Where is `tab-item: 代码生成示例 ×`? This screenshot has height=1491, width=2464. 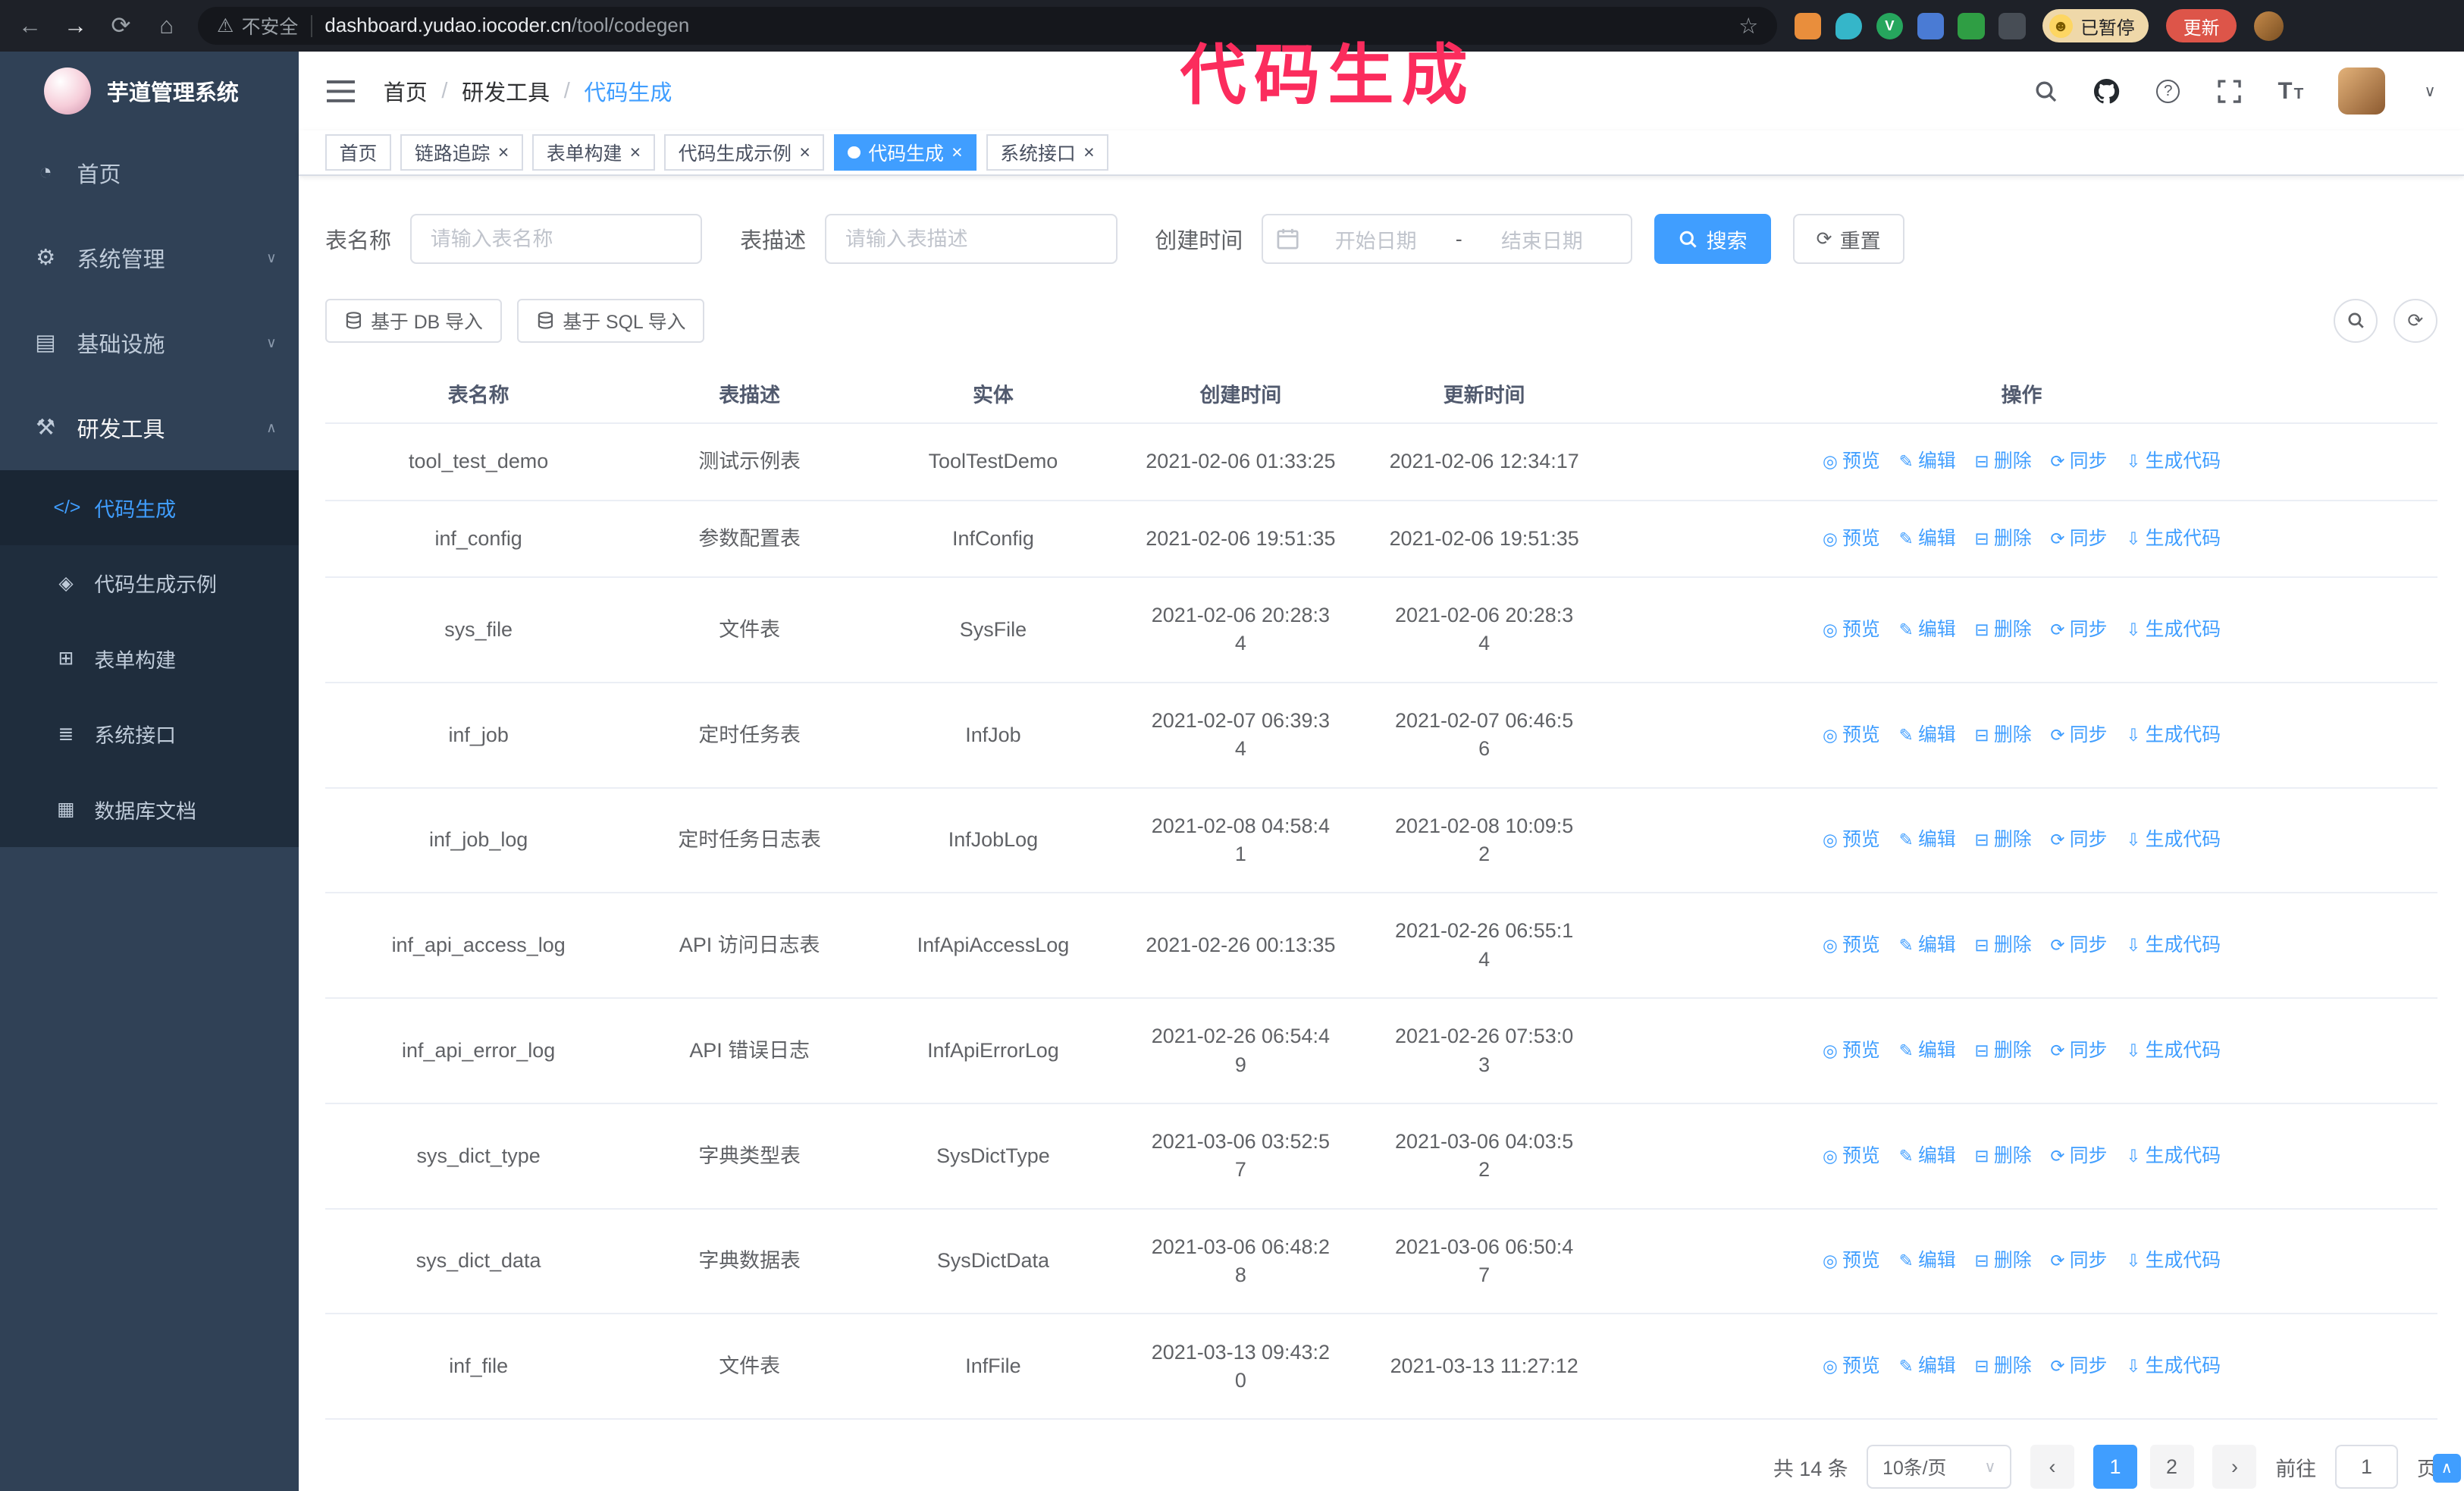
tab-item: 代码生成示例 × is located at coordinates (745, 152).